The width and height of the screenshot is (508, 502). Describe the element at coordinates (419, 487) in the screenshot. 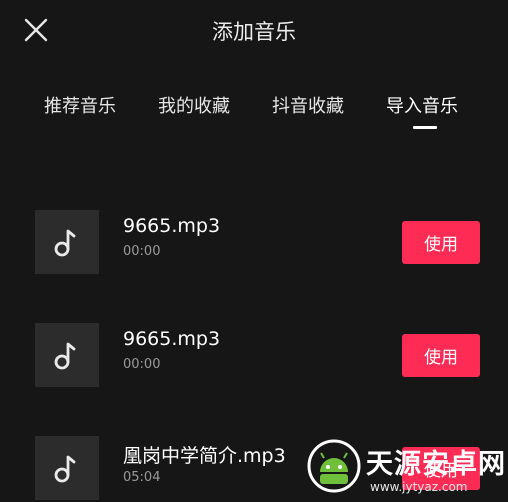

I see `watermark-url: www.jytyaz.com` at that location.